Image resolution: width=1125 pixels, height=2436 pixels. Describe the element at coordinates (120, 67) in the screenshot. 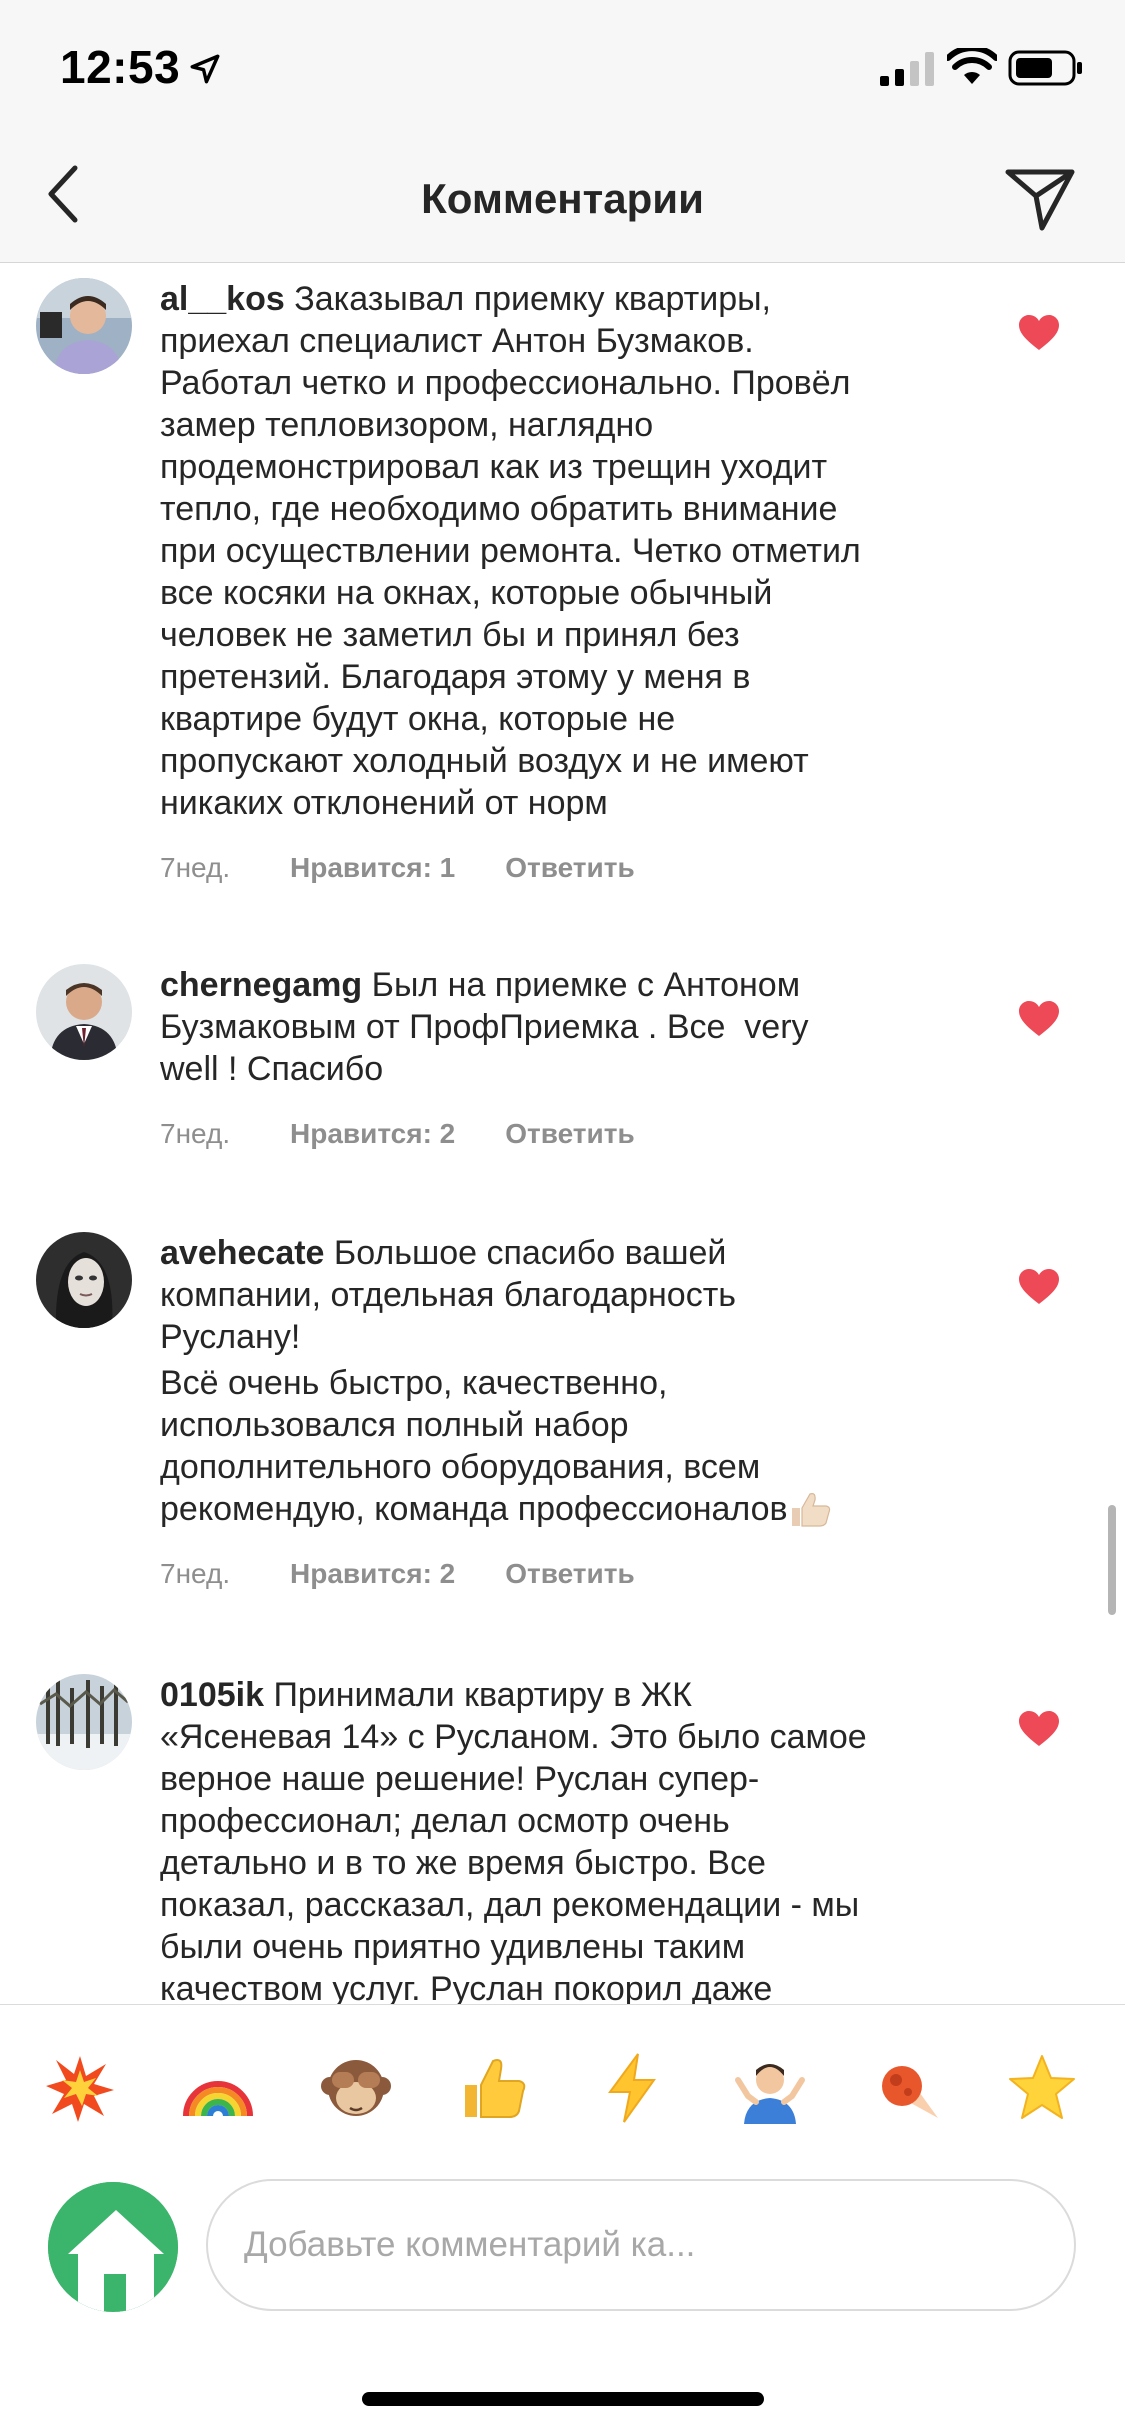

I see `status-time: 12:53` at that location.